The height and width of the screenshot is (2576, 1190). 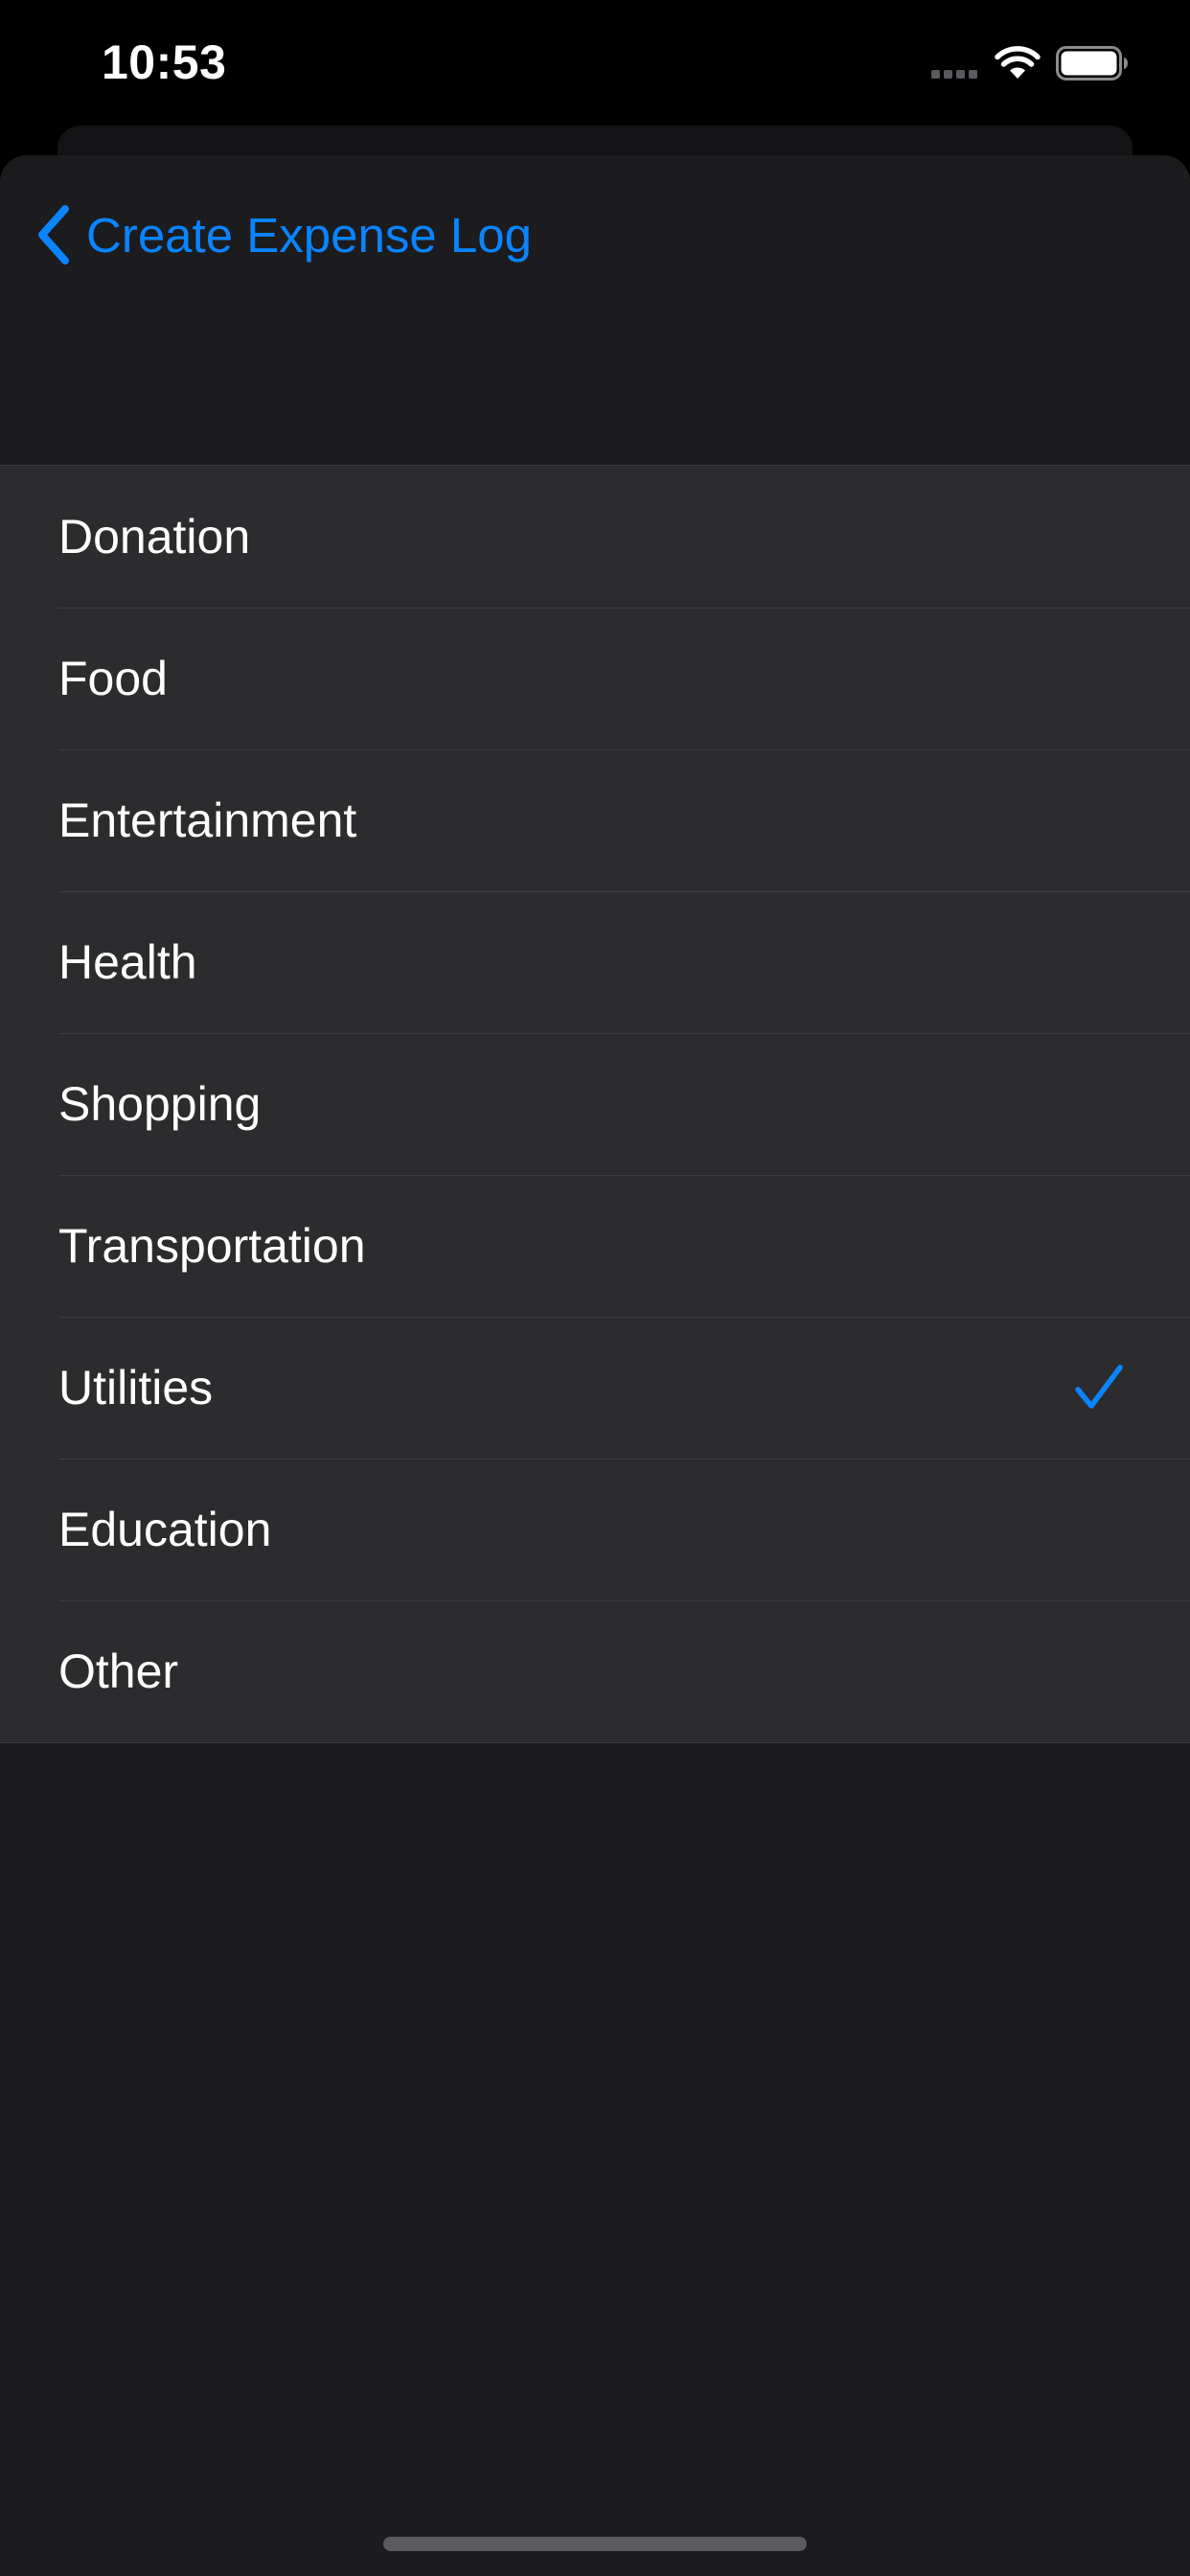 I want to click on category-label: Entertainment, so click(x=207, y=820).